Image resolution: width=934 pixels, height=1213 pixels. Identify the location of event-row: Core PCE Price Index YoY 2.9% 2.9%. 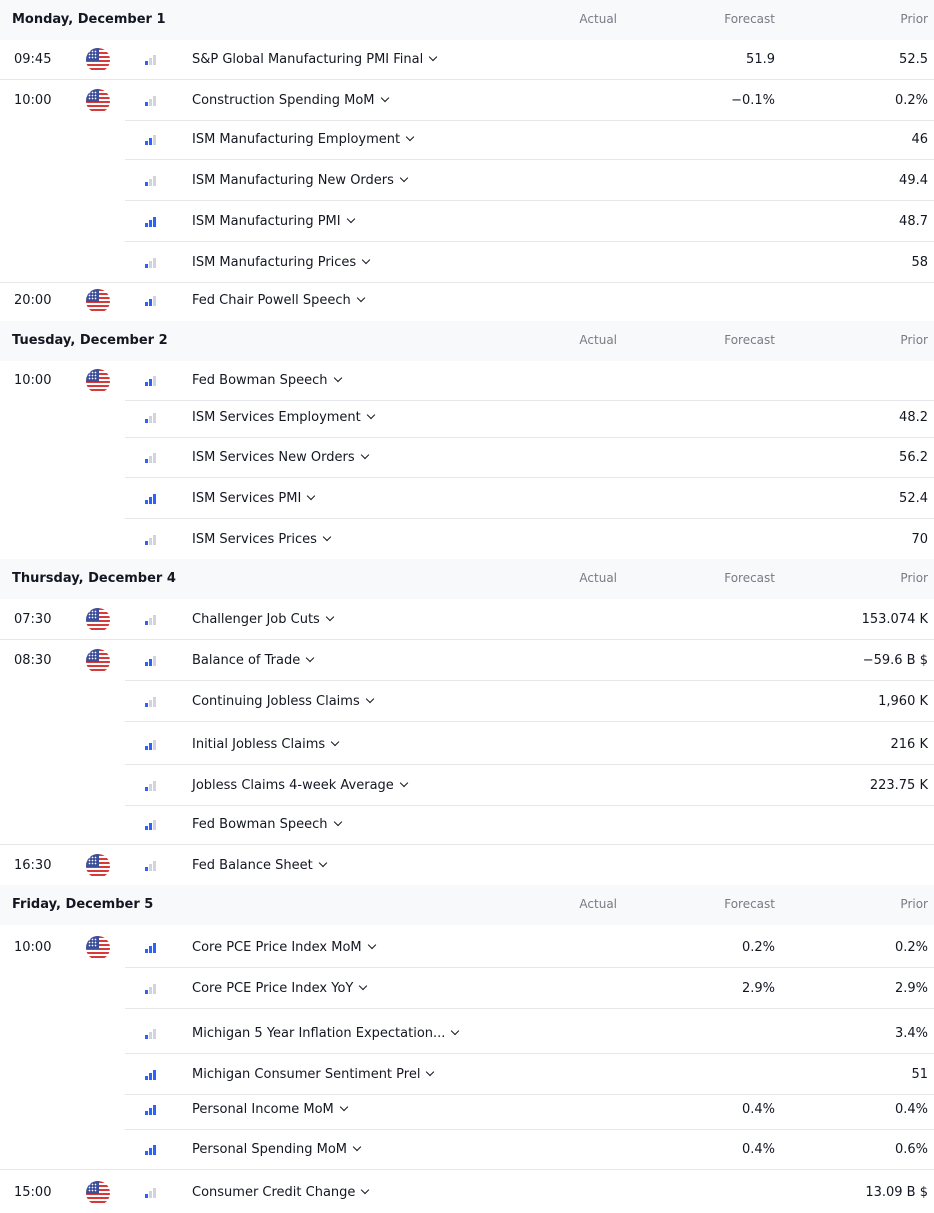
(467, 989).